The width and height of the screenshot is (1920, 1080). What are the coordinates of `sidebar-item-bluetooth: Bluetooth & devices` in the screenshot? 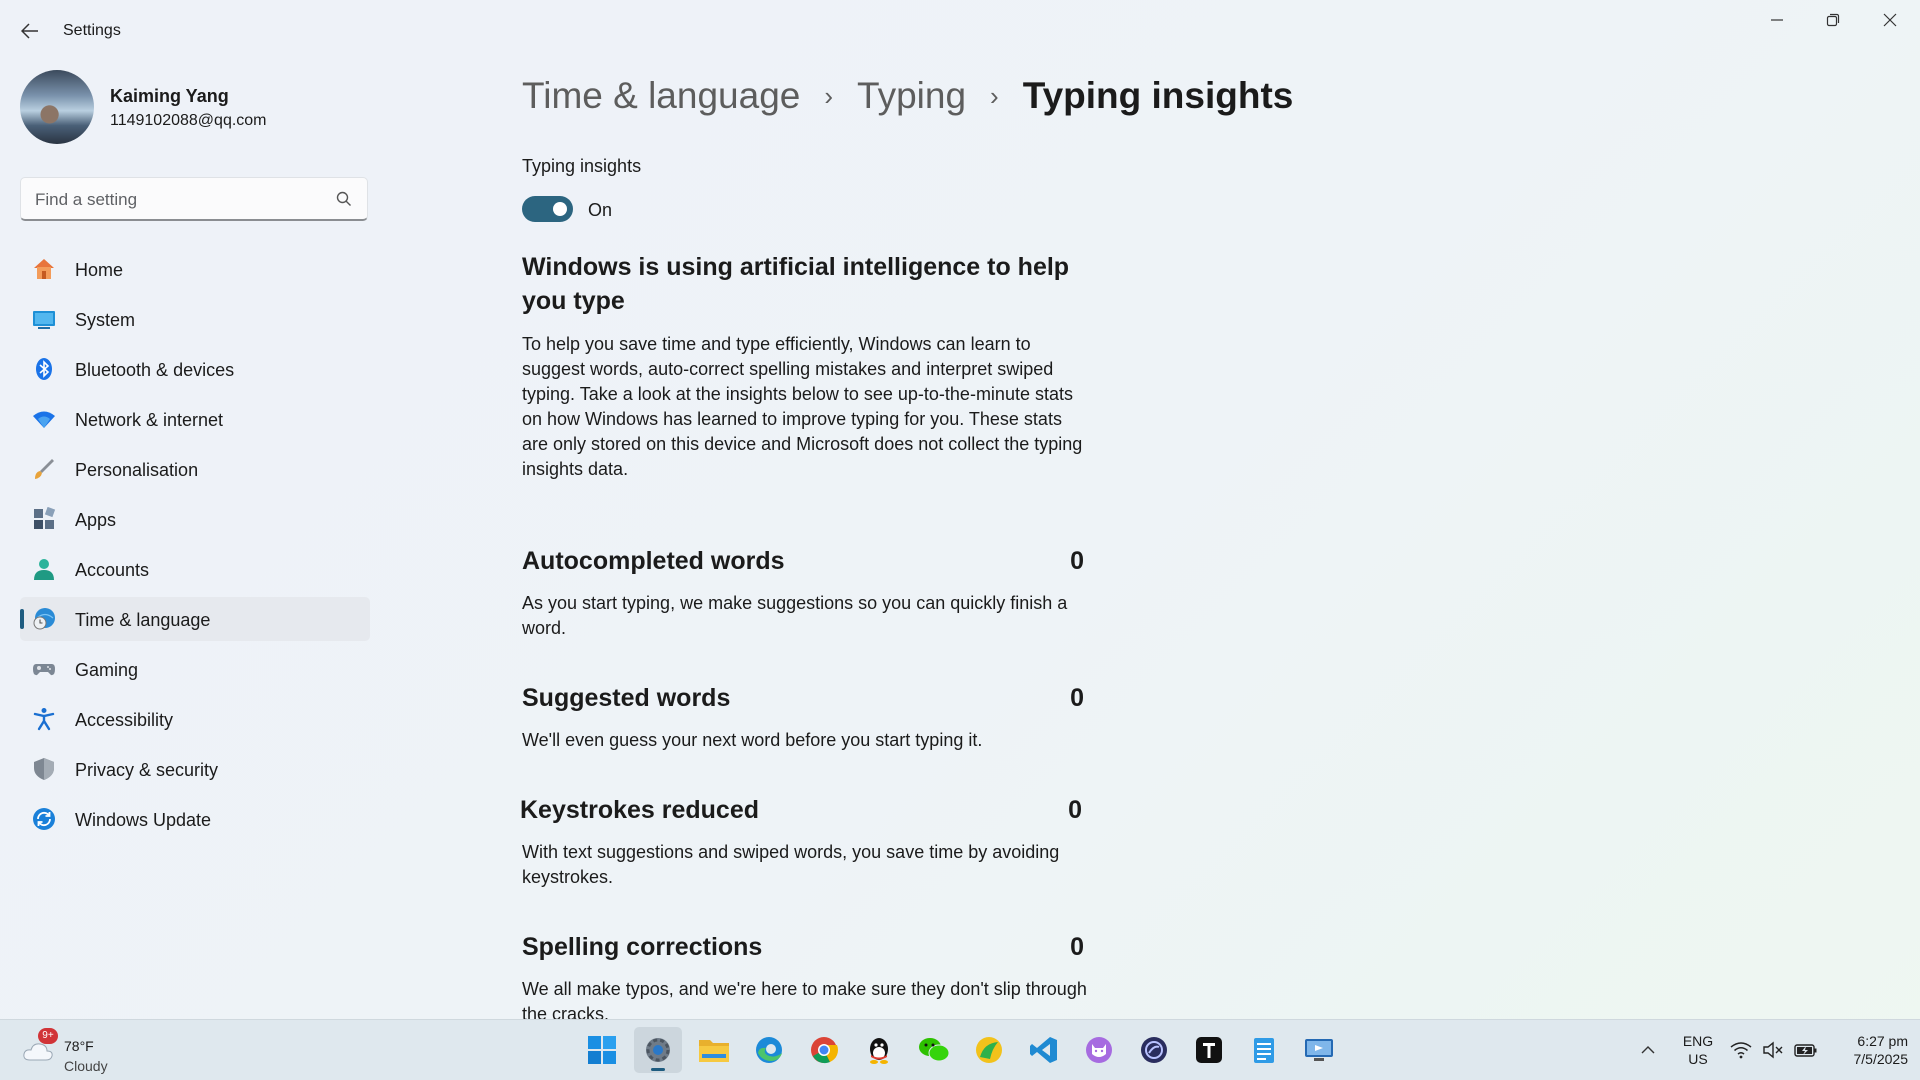 It's located at (195, 369).